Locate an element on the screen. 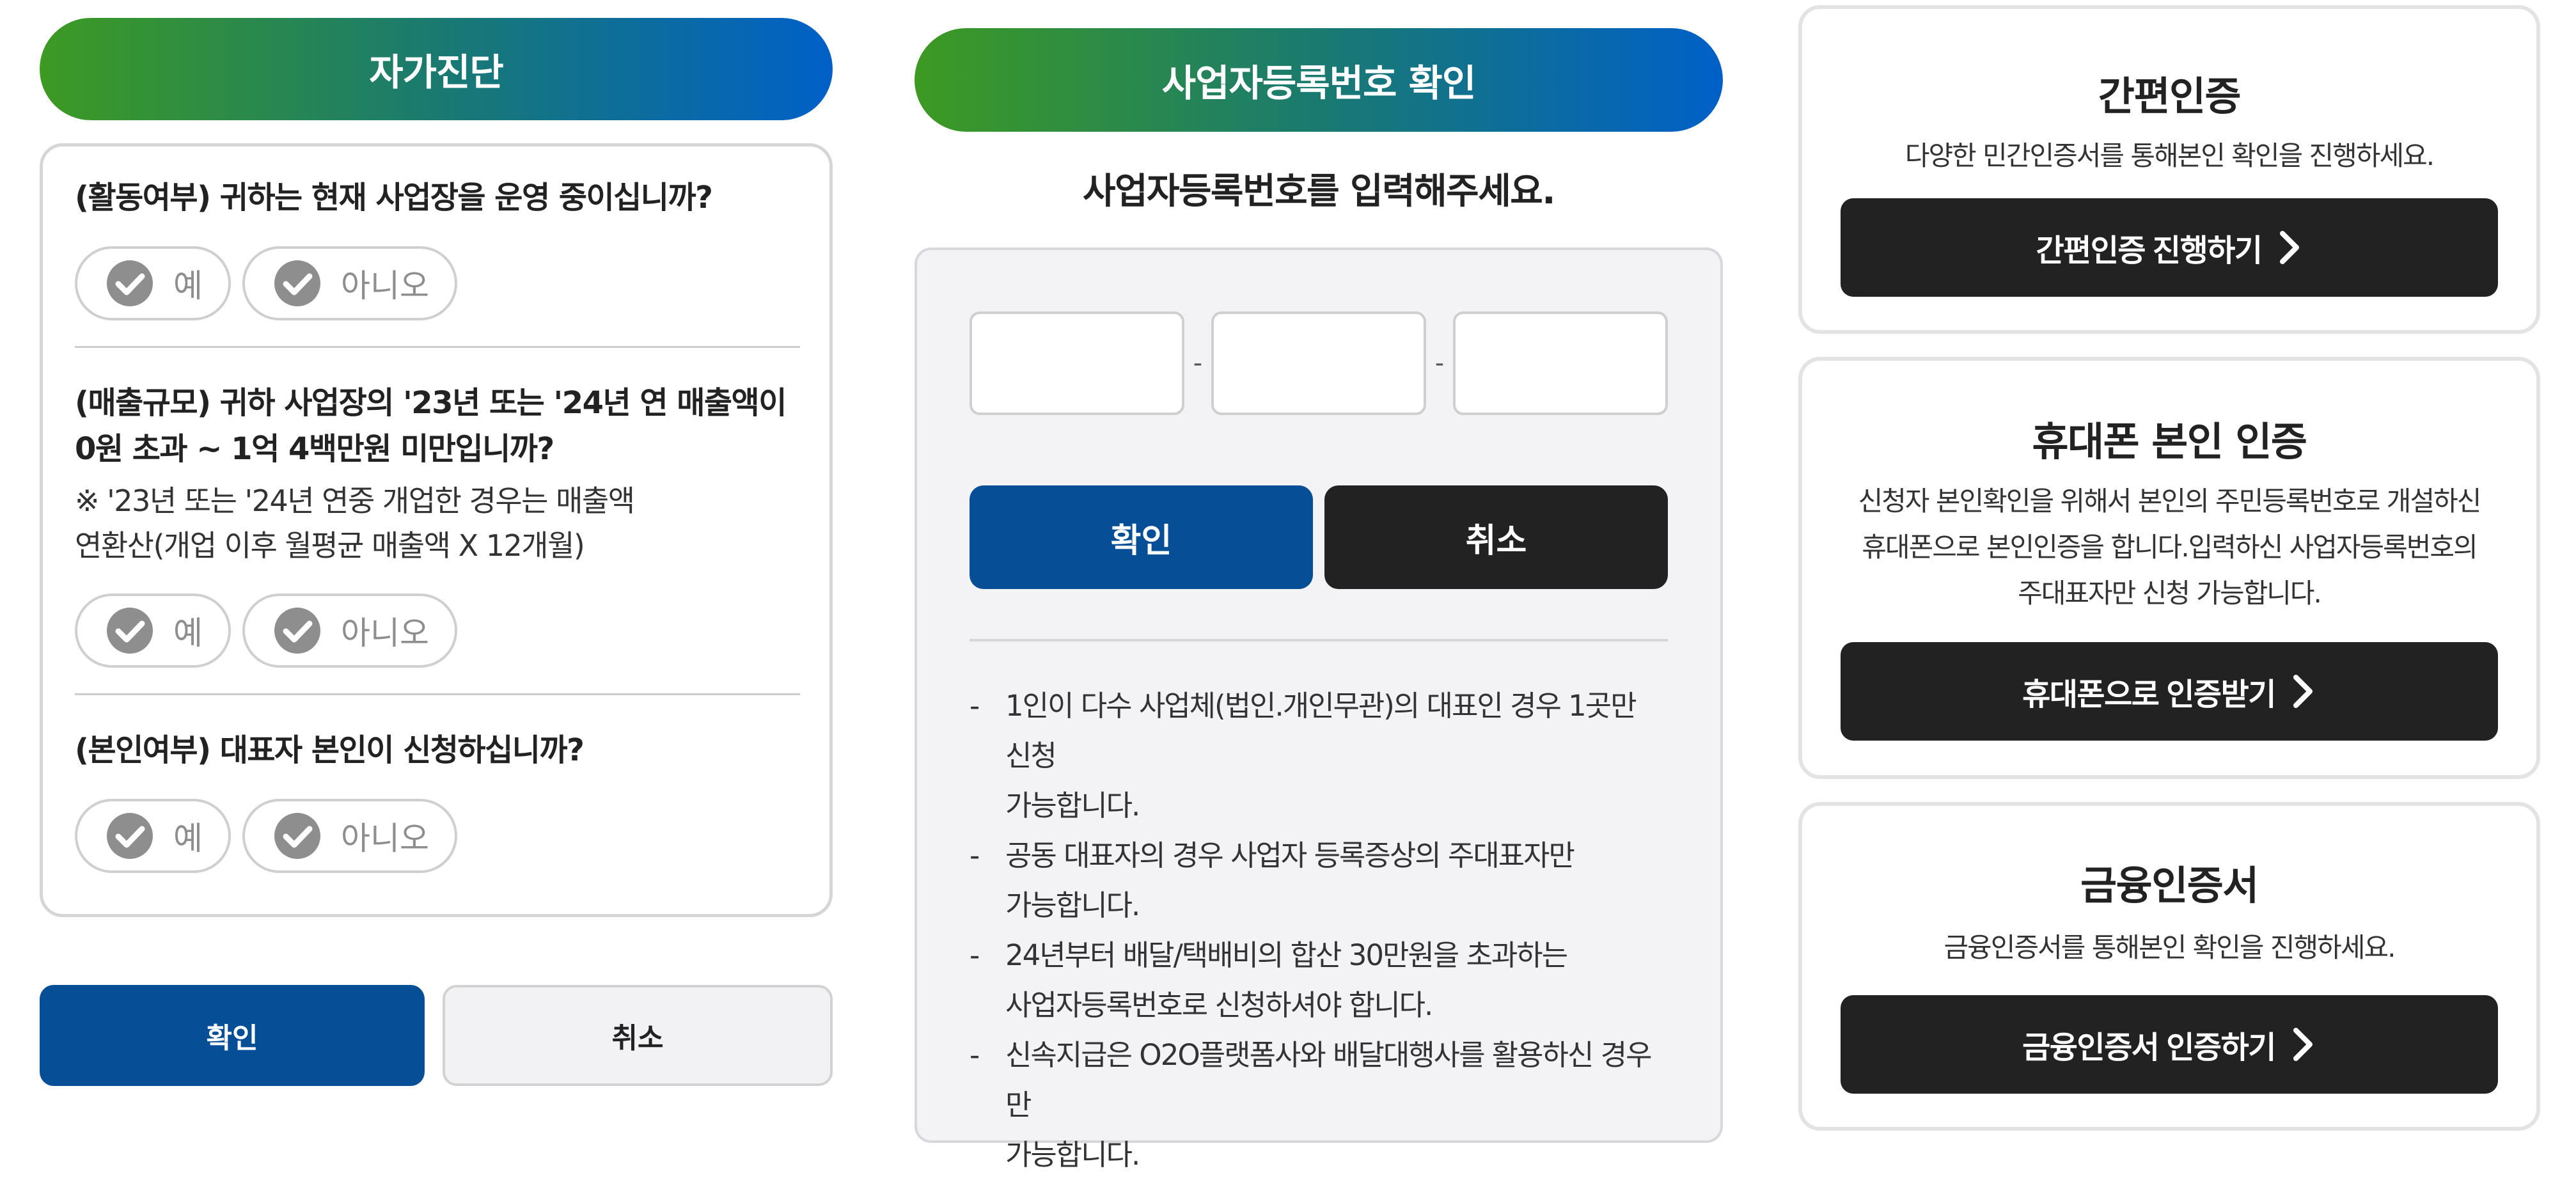 This screenshot has width=2576, height=1180. diagnosis-cancel-button: 취소 is located at coordinates (638, 1035).